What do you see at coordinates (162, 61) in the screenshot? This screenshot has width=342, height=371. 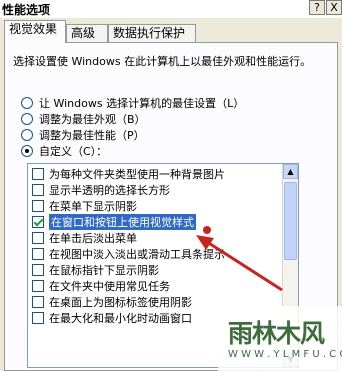 I see `description-text: 选择设置使 Windows 在此计算机上以最佳外观和性能运行。` at bounding box center [162, 61].